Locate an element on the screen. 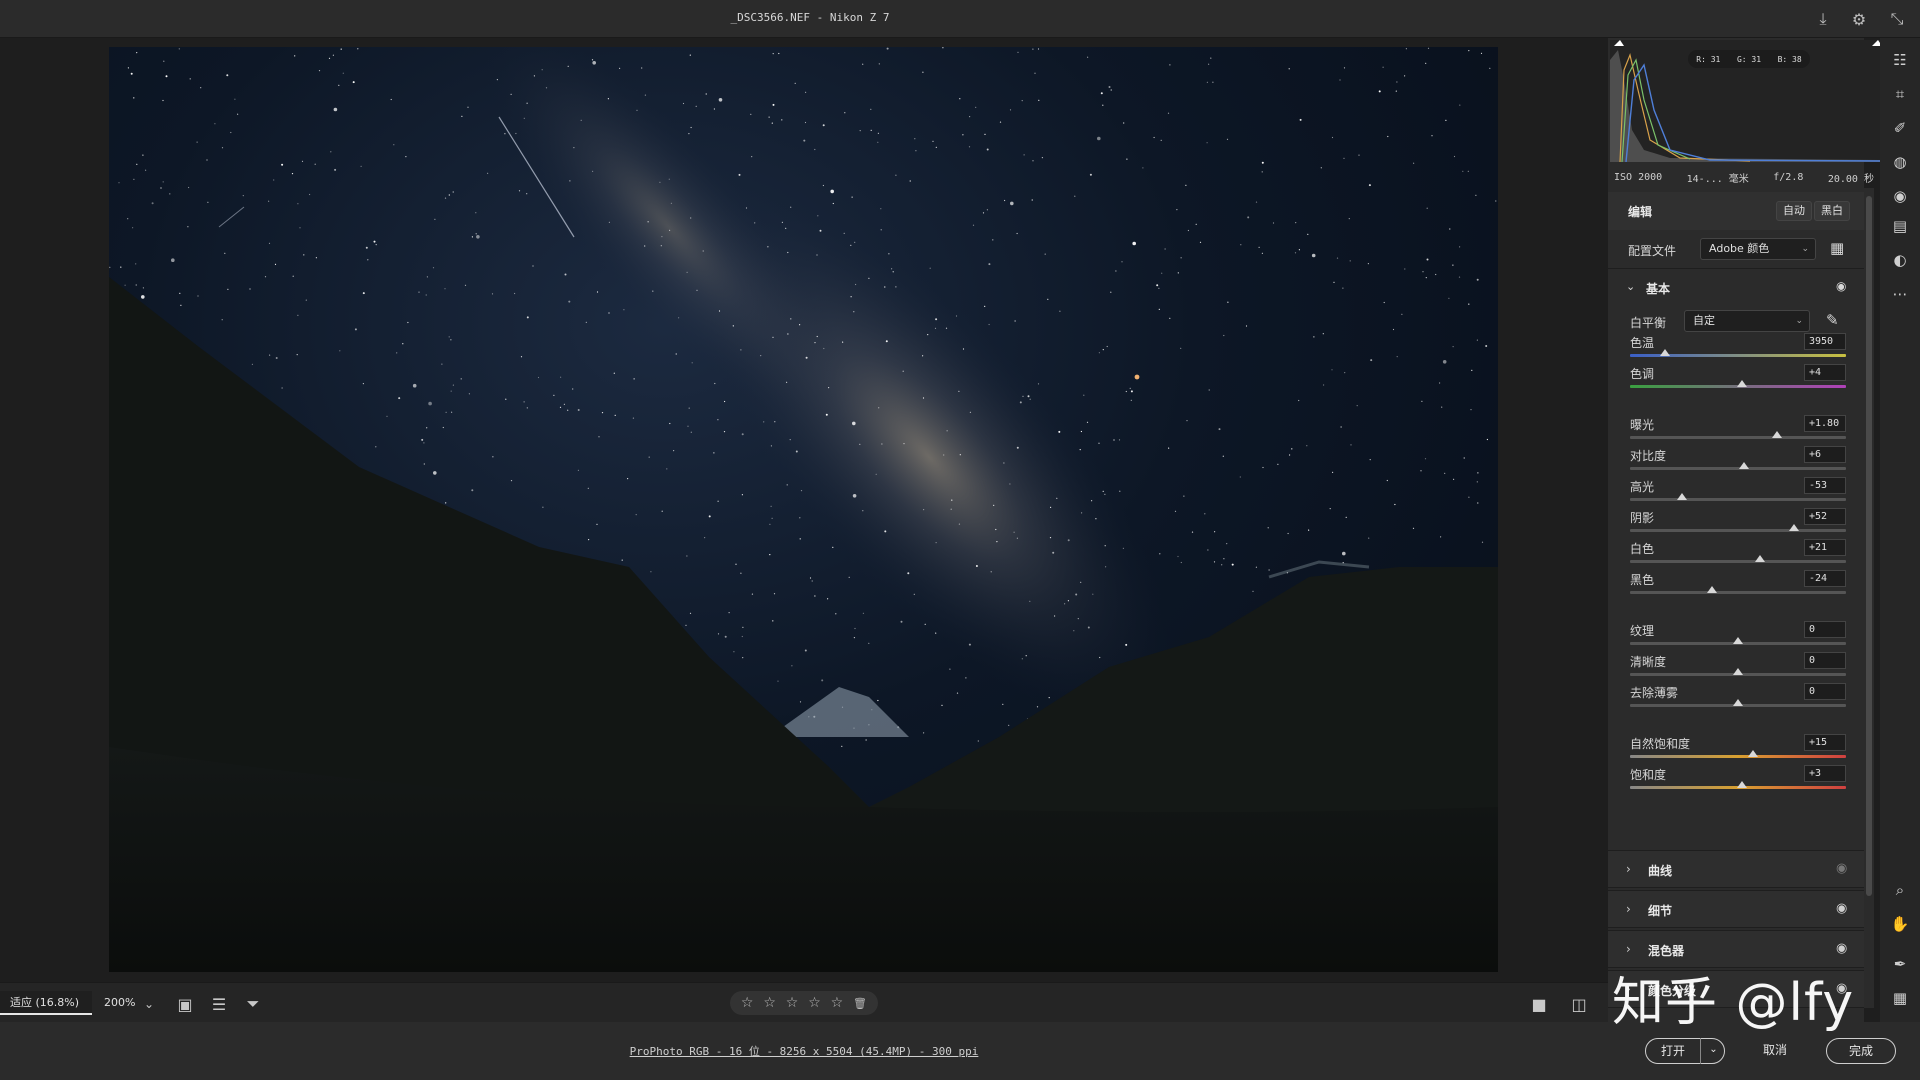 The width and height of the screenshot is (1920, 1080). slider-dehaze-value: 0 is located at coordinates (1825, 691).